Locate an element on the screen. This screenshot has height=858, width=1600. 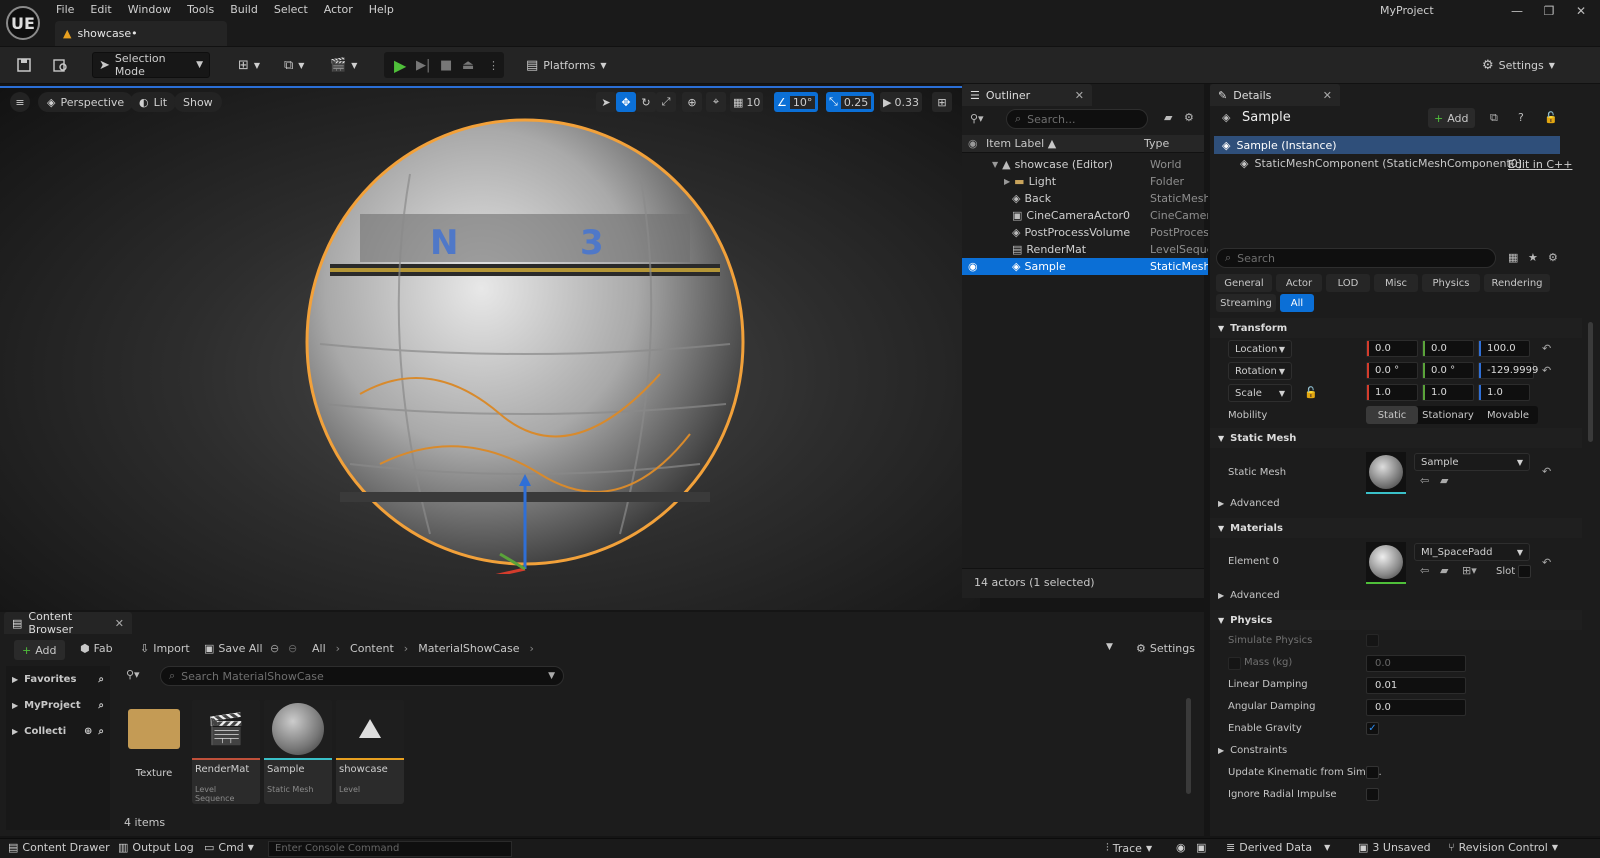
outliner-row-world: ▼ ▲ showcase (Editor) World is located at coordinates (1085, 164).